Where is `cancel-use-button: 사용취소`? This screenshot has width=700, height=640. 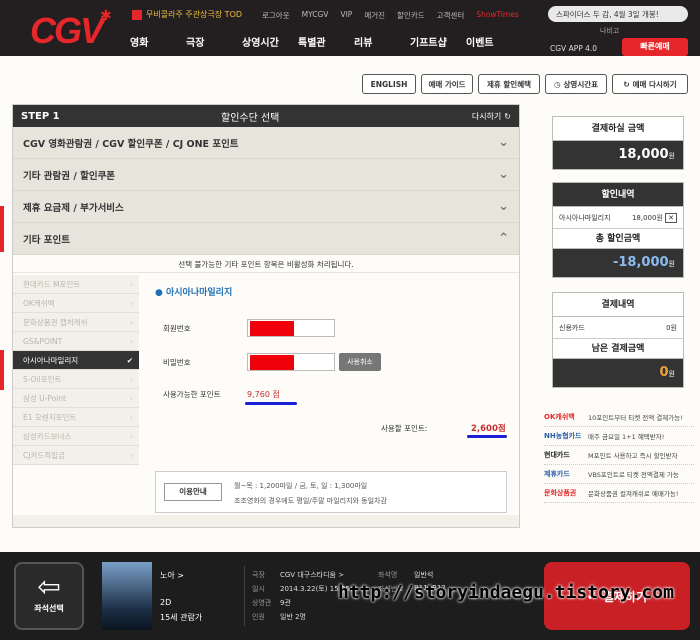
cancel-use-button: 사용취소 is located at coordinates (360, 362).